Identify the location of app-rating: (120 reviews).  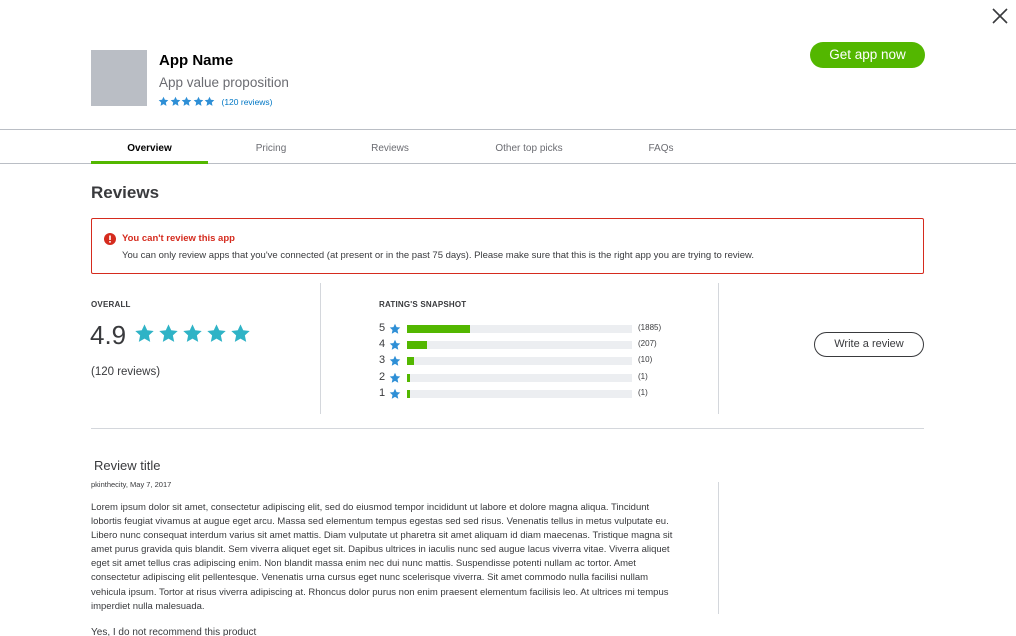
(215, 101).